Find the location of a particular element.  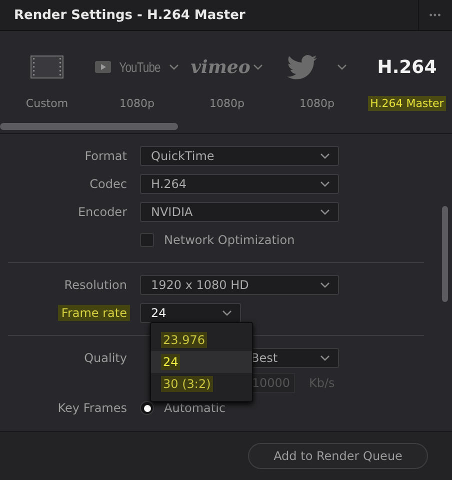

field-label: Resolution is located at coordinates (95, 285).